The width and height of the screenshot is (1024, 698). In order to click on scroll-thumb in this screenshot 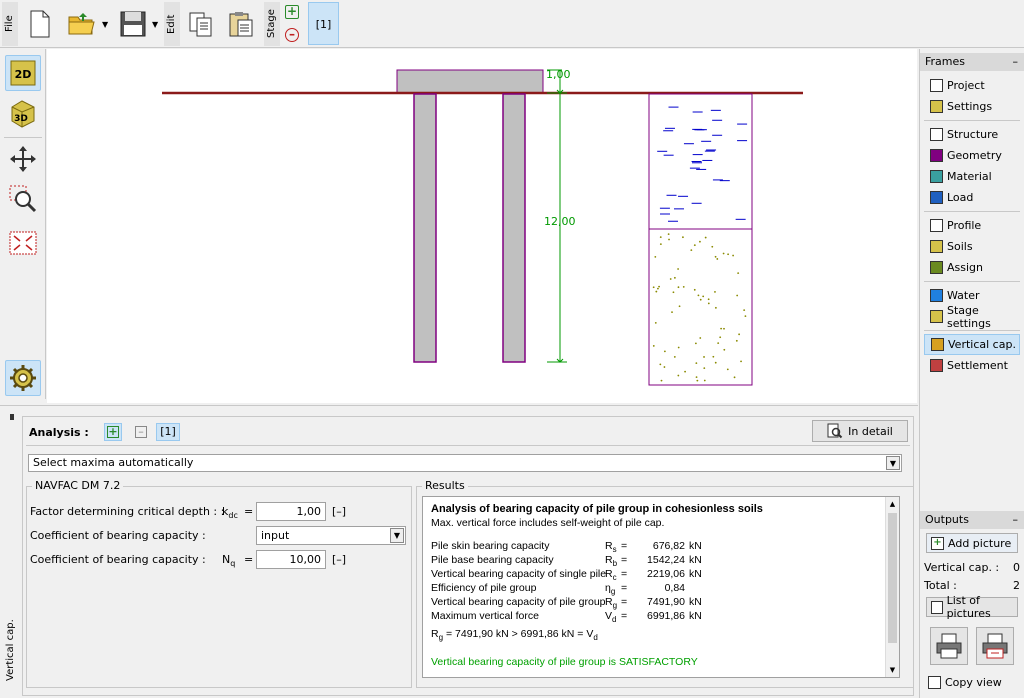, I will do `click(892, 578)`.